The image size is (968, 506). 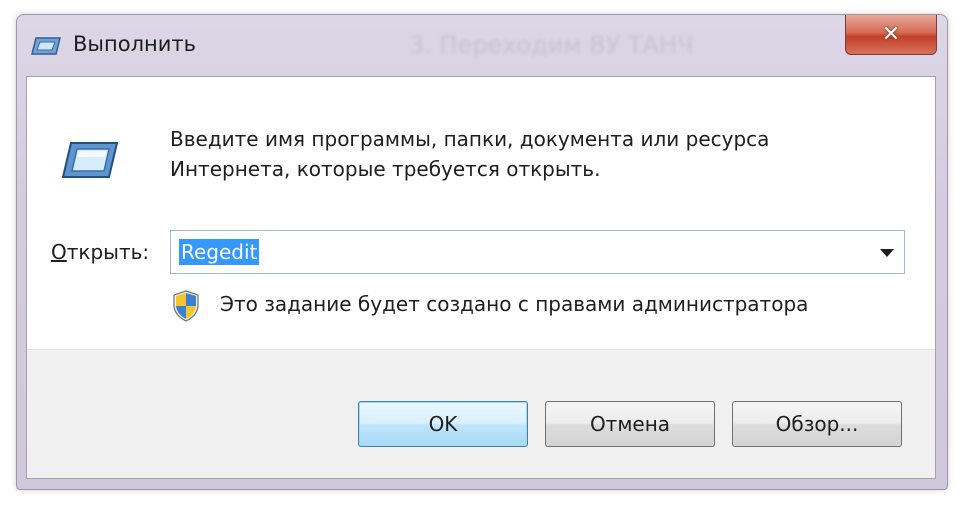 I want to click on background-window-title: 3. Переходим ВУ ТАНЧ, so click(x=551, y=45).